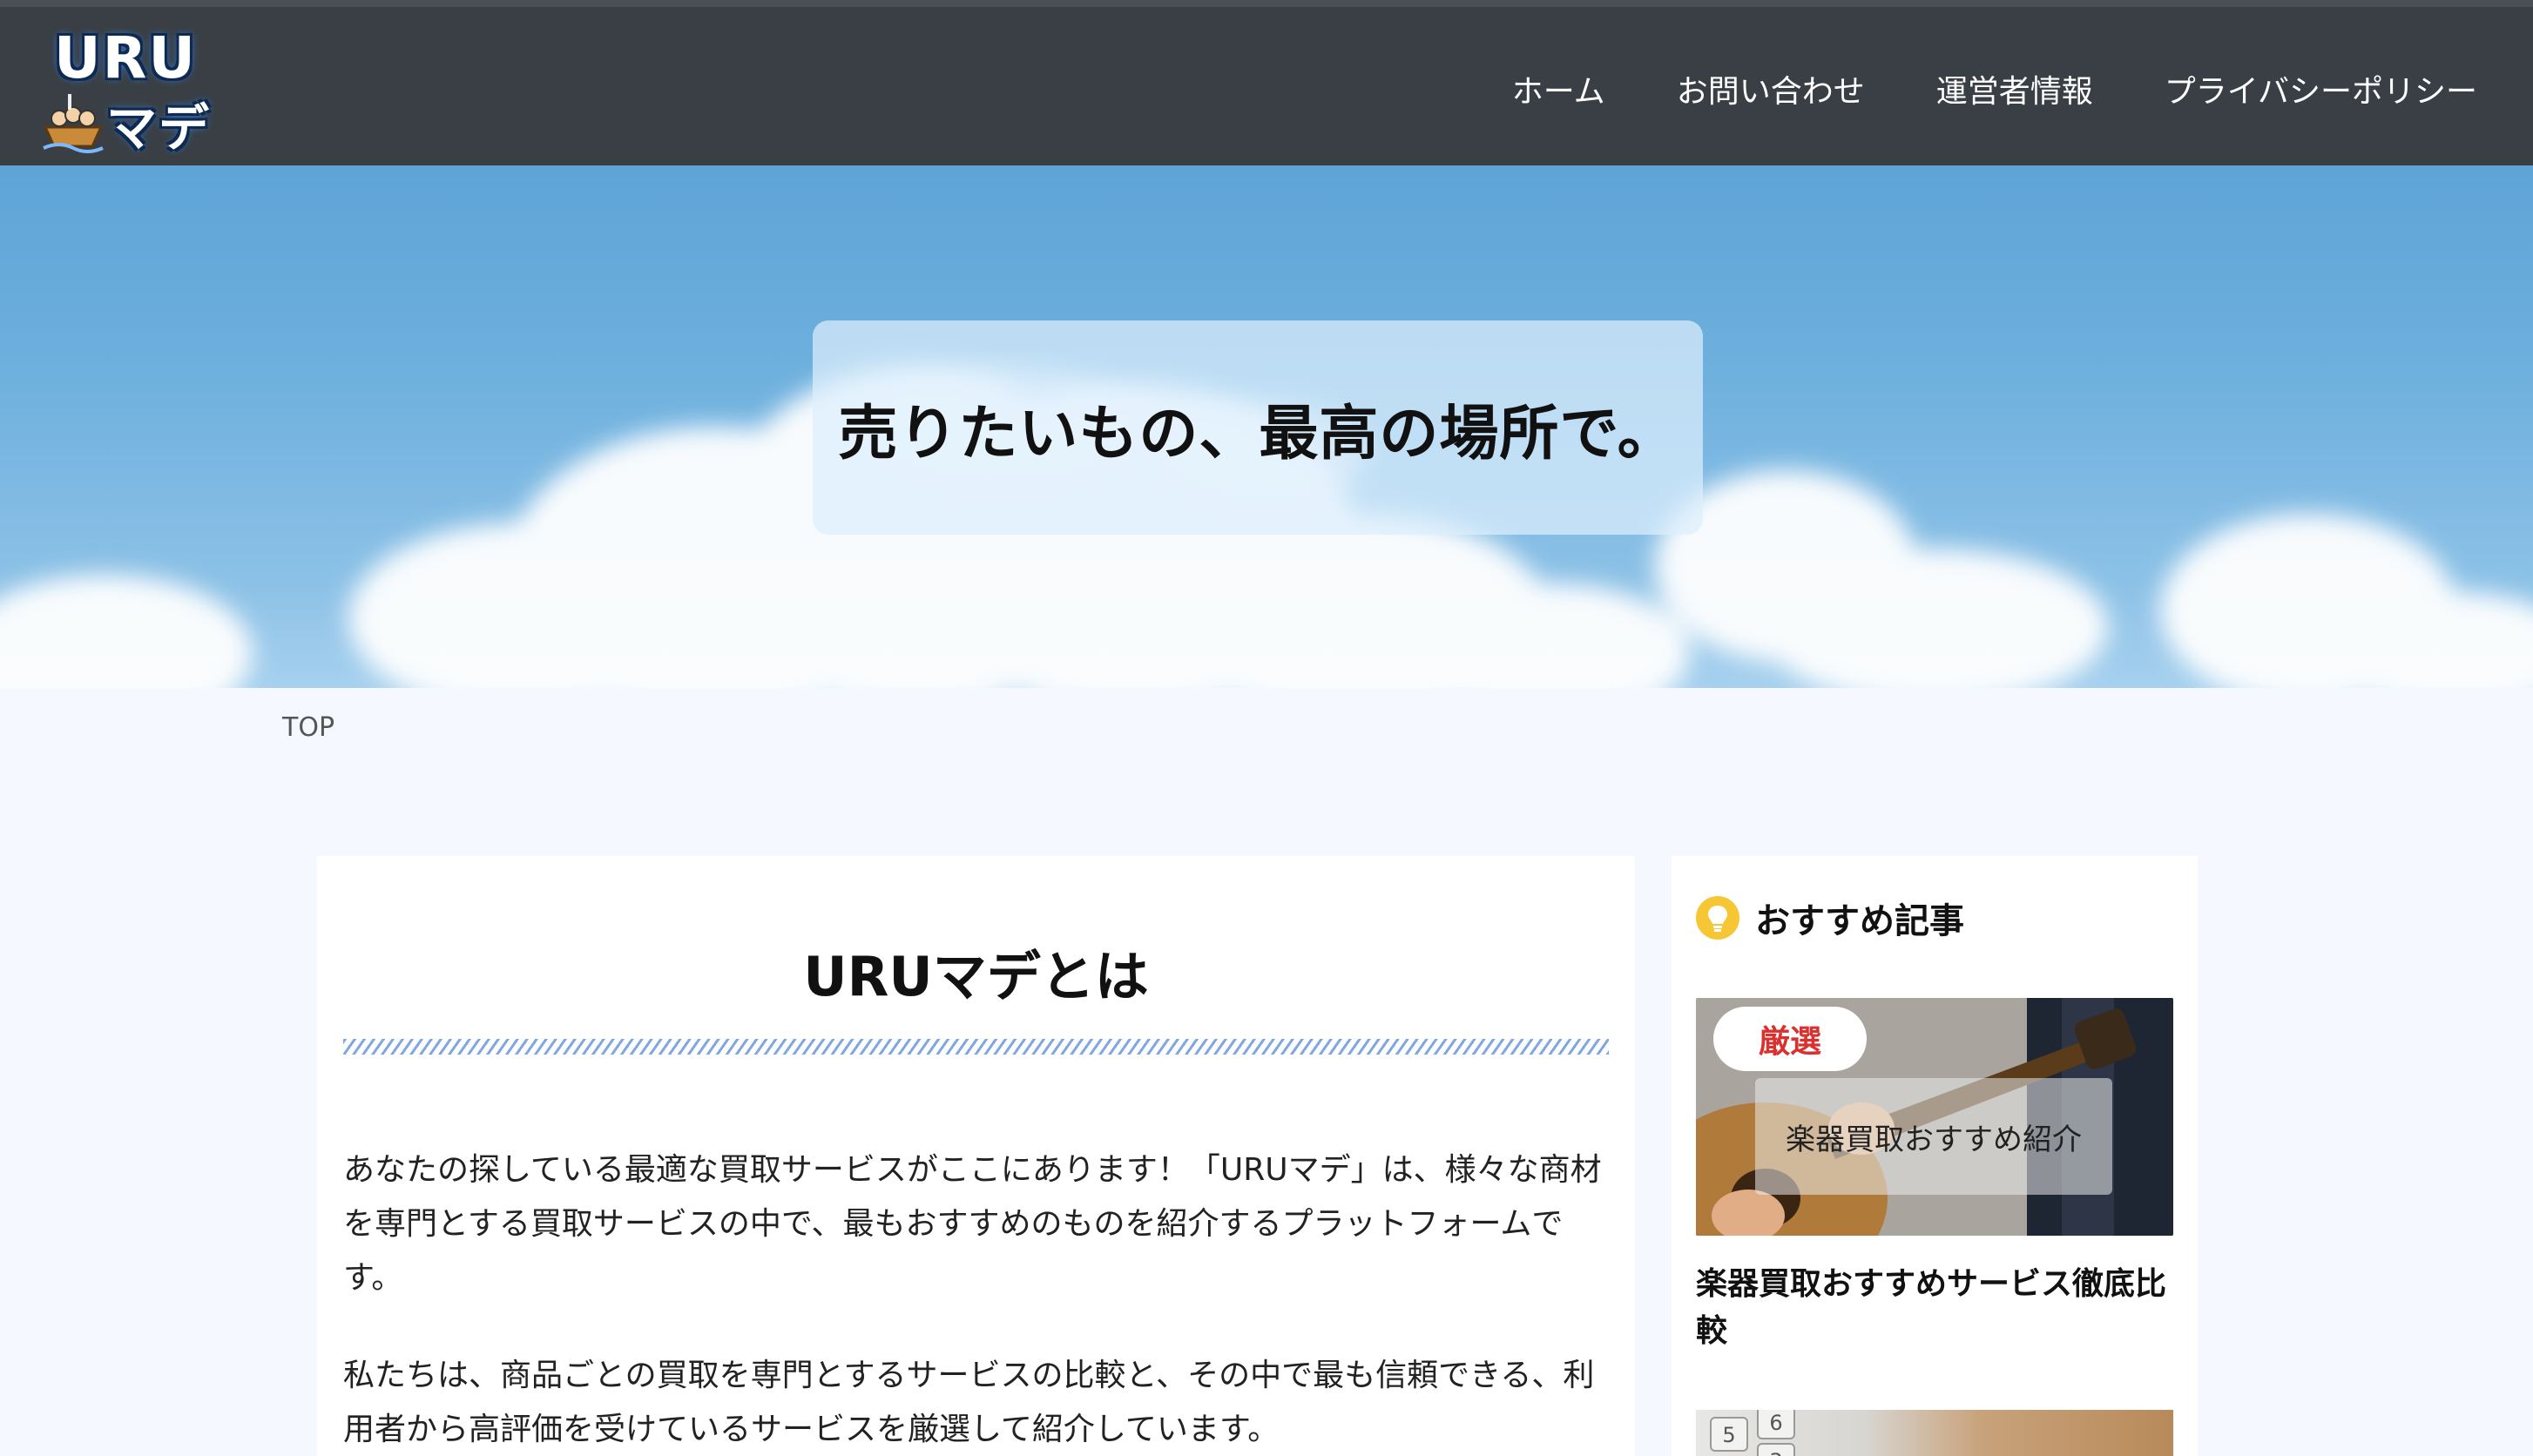  I want to click on keypad-key: 3, so click(1776, 1449).